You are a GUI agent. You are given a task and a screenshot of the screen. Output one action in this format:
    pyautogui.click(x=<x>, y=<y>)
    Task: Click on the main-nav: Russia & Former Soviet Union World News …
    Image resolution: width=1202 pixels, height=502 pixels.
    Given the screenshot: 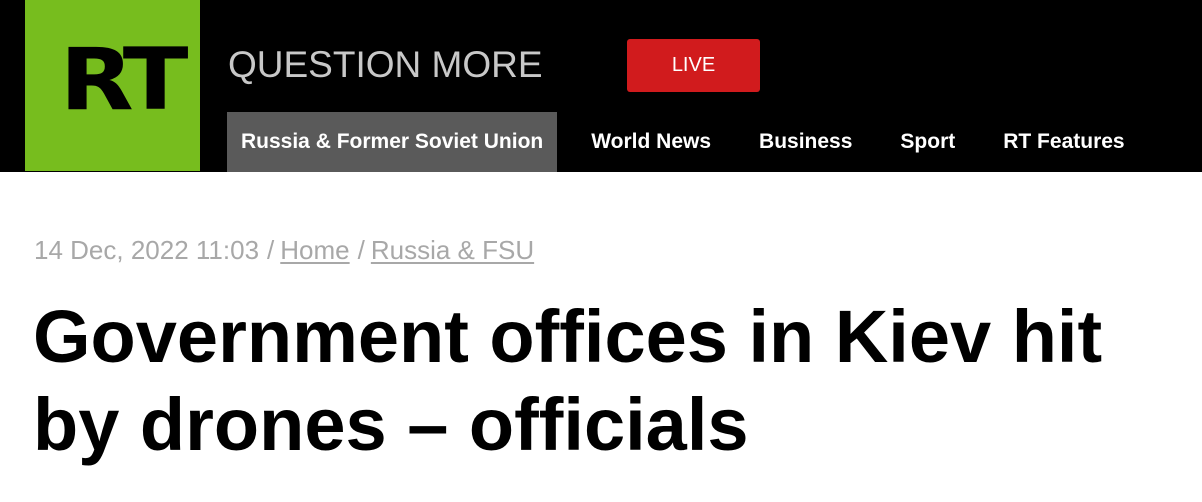 What is the action you would take?
    pyautogui.click(x=676, y=142)
    